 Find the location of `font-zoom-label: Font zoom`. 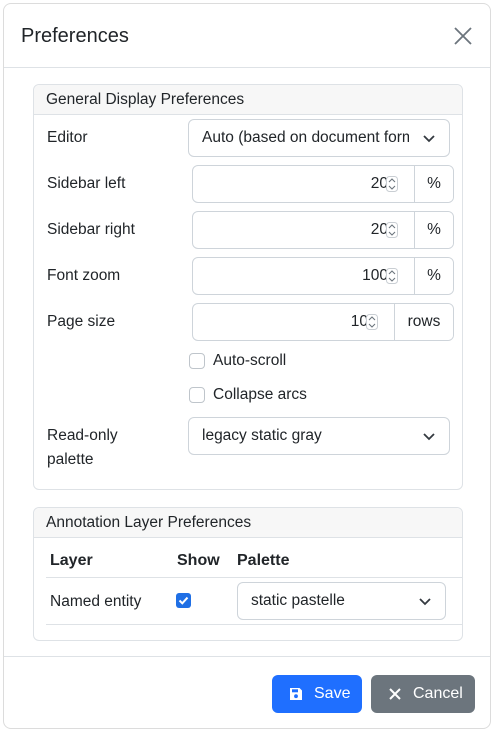

font-zoom-label: Font zoom is located at coordinates (84, 275).